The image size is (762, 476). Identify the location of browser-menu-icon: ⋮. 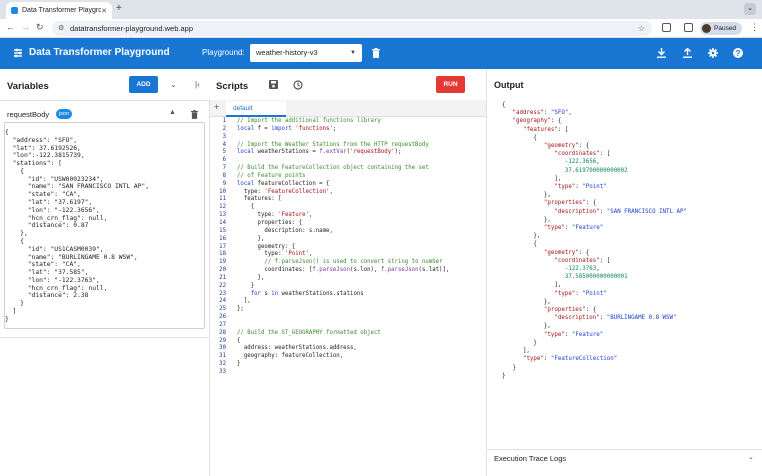
(754, 27).